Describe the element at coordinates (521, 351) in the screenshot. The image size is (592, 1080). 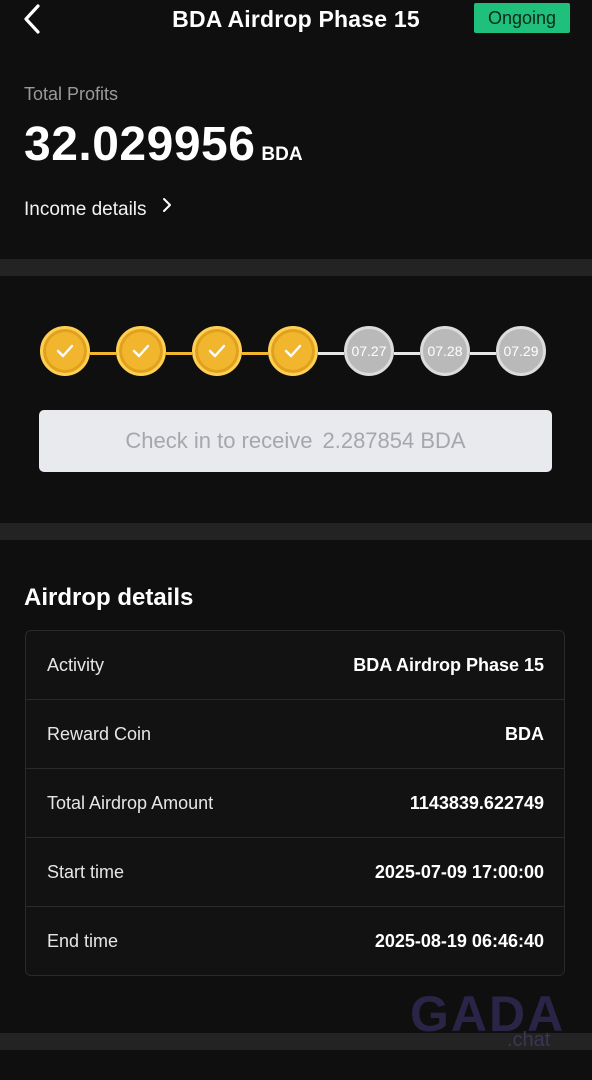
I see `pending-day: 07.29` at that location.